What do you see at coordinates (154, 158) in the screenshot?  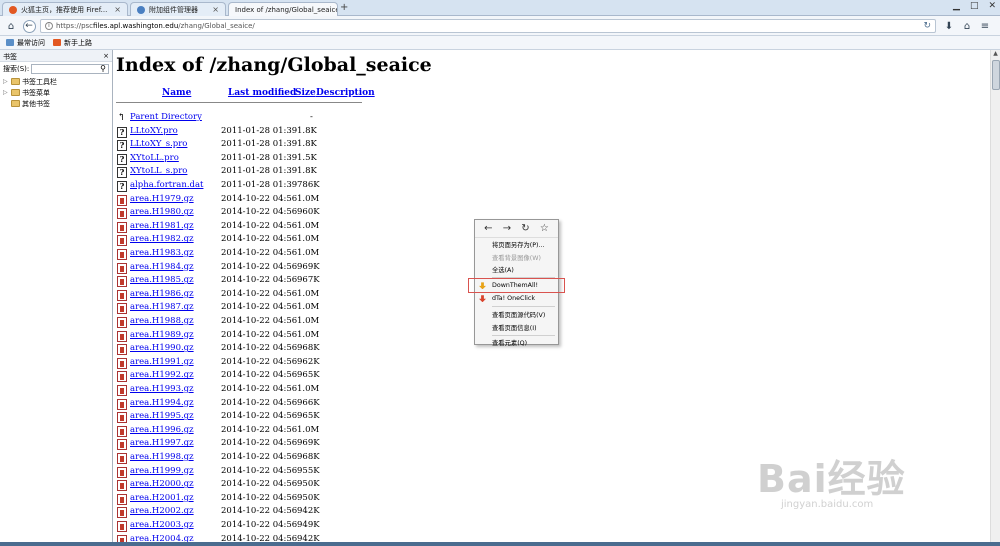 I see `file-link: XYtoLL.pro` at bounding box center [154, 158].